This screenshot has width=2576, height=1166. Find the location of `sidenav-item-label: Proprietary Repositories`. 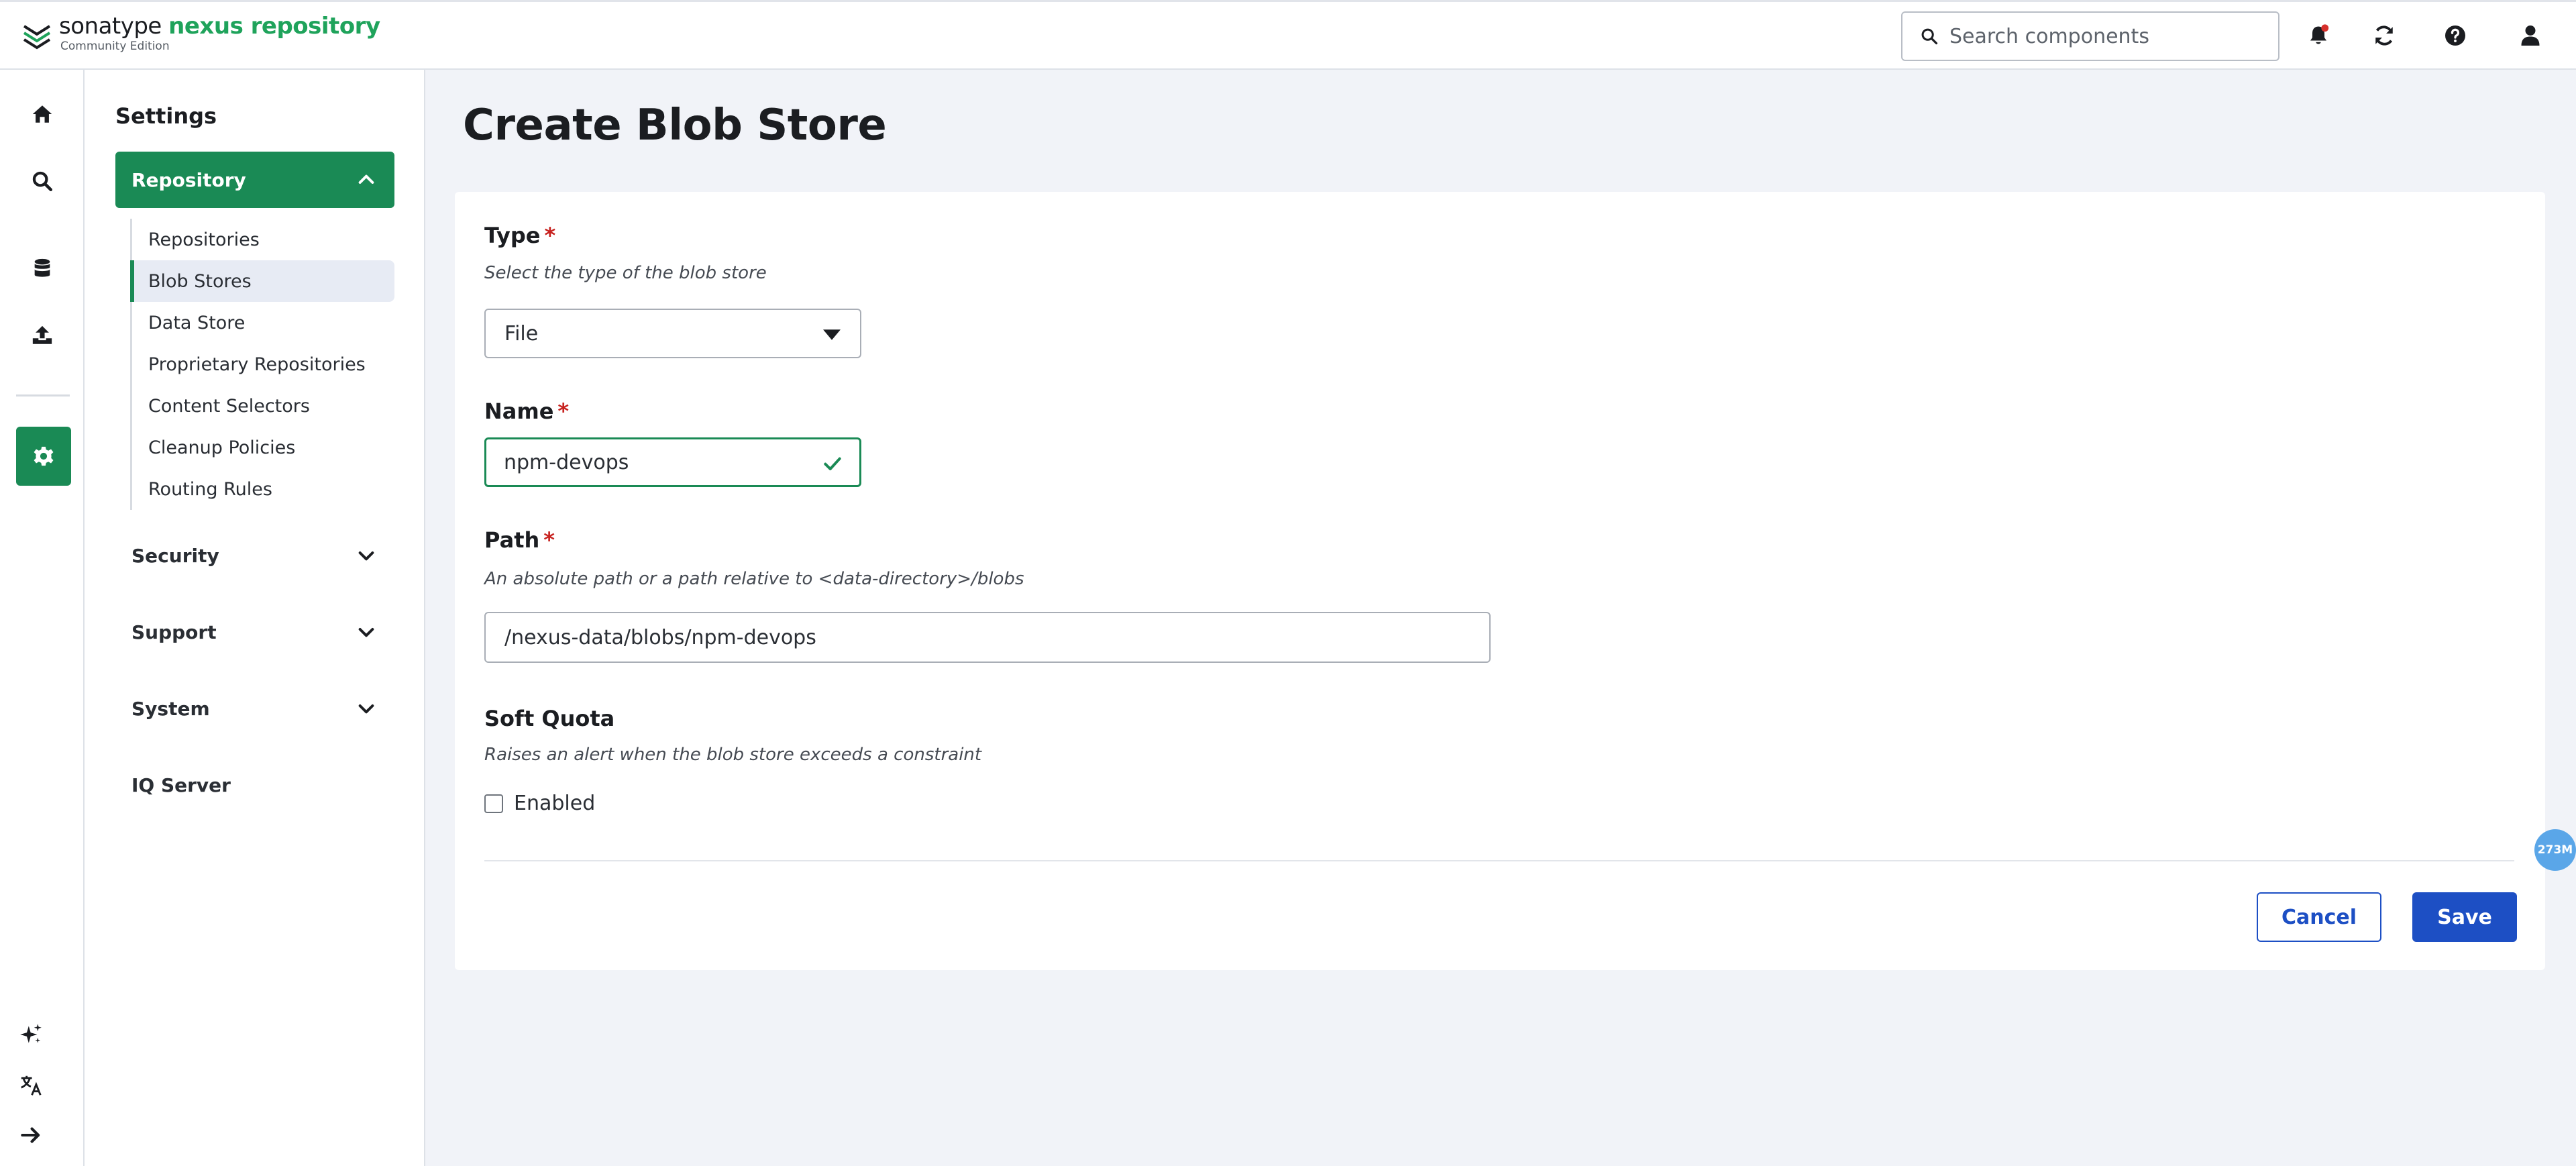

sidenav-item-label: Proprietary Repositories is located at coordinates (257, 364).